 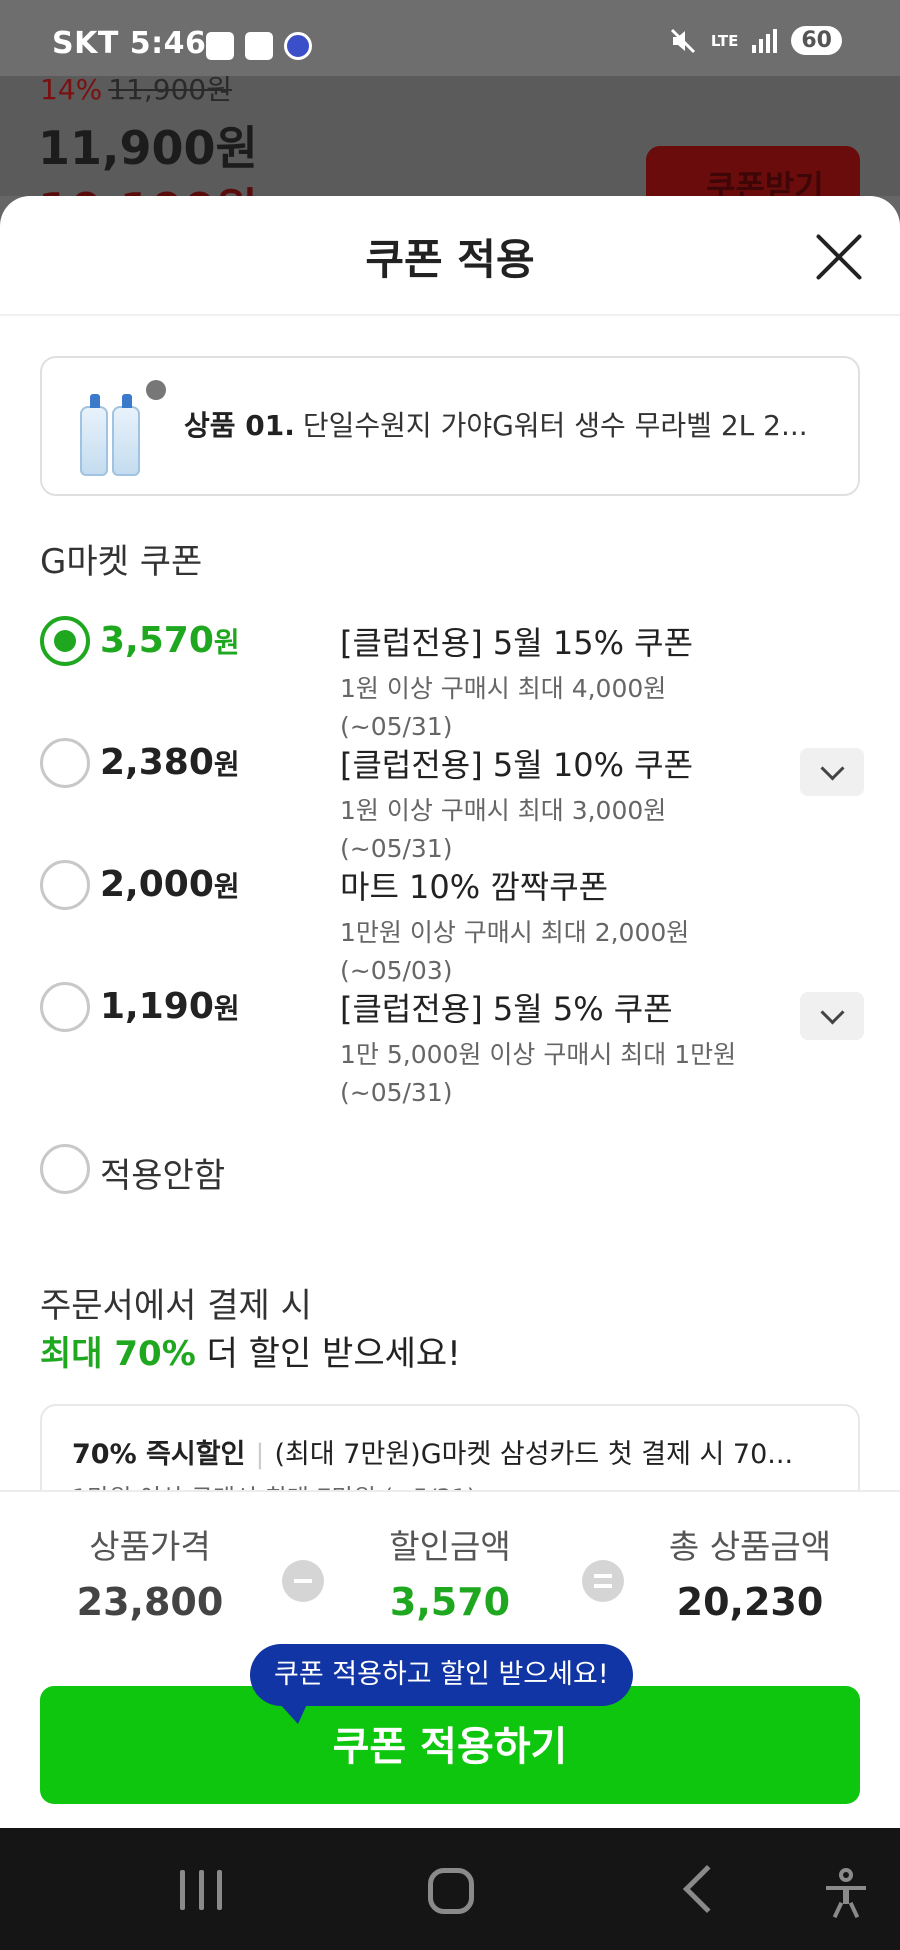 What do you see at coordinates (170, 762) in the screenshot?
I see `coupon-amount: 2,380원` at bounding box center [170, 762].